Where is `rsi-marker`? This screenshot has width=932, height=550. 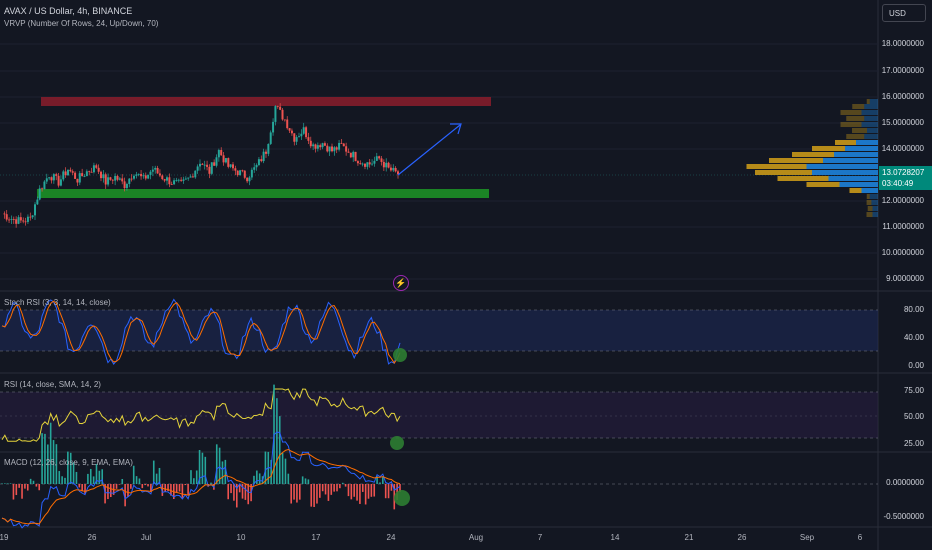
rsi-marker is located at coordinates (397, 443).